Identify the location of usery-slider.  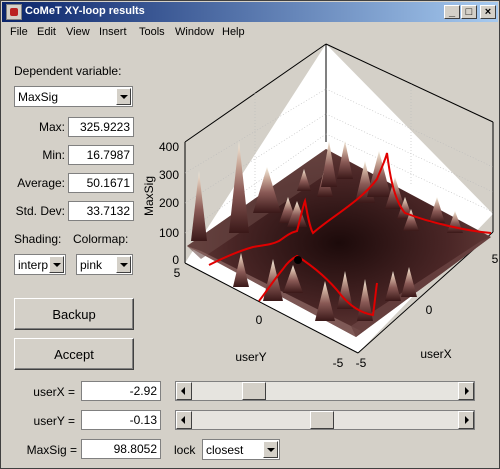
(325, 420).